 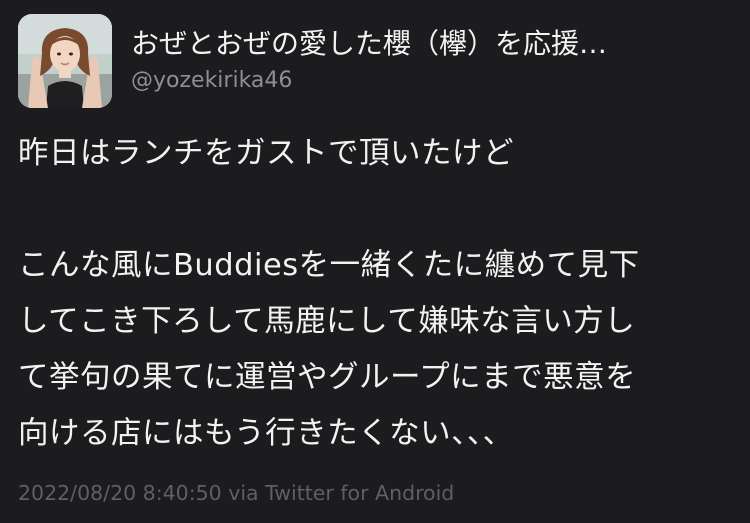 I want to click on tweet-line: 向ける店にはもう行きたくない、、、, so click(x=266, y=433).